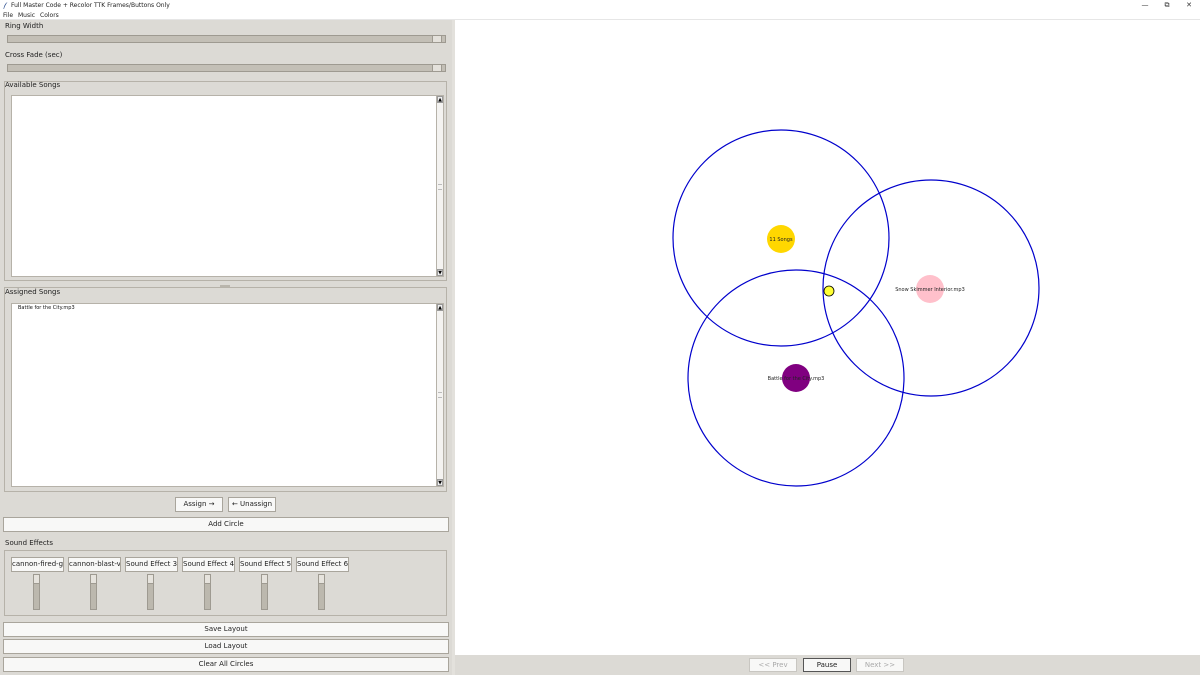 The height and width of the screenshot is (675, 1200). I want to click on sound-effect-button-6: Sound Effect 6, so click(322, 564).